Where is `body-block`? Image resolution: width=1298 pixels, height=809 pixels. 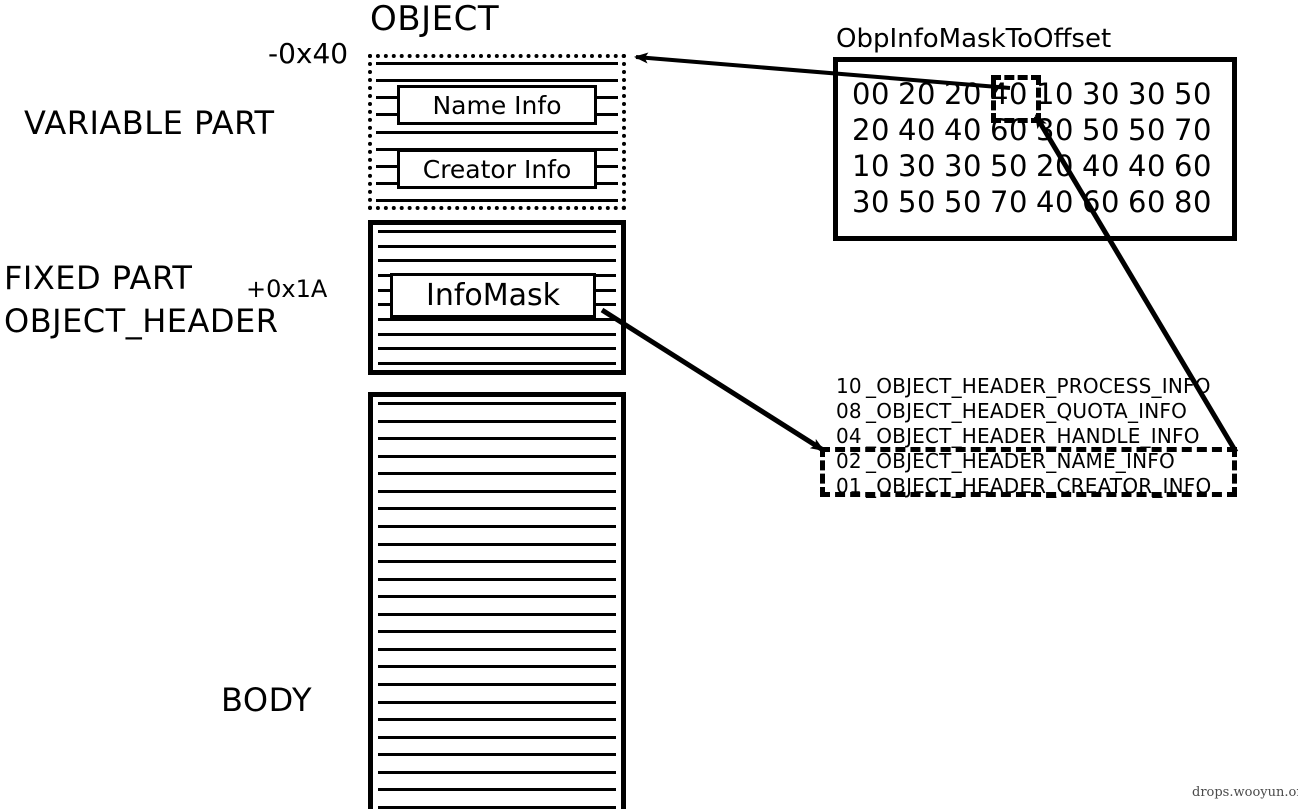
body-block is located at coordinates (497, 600).